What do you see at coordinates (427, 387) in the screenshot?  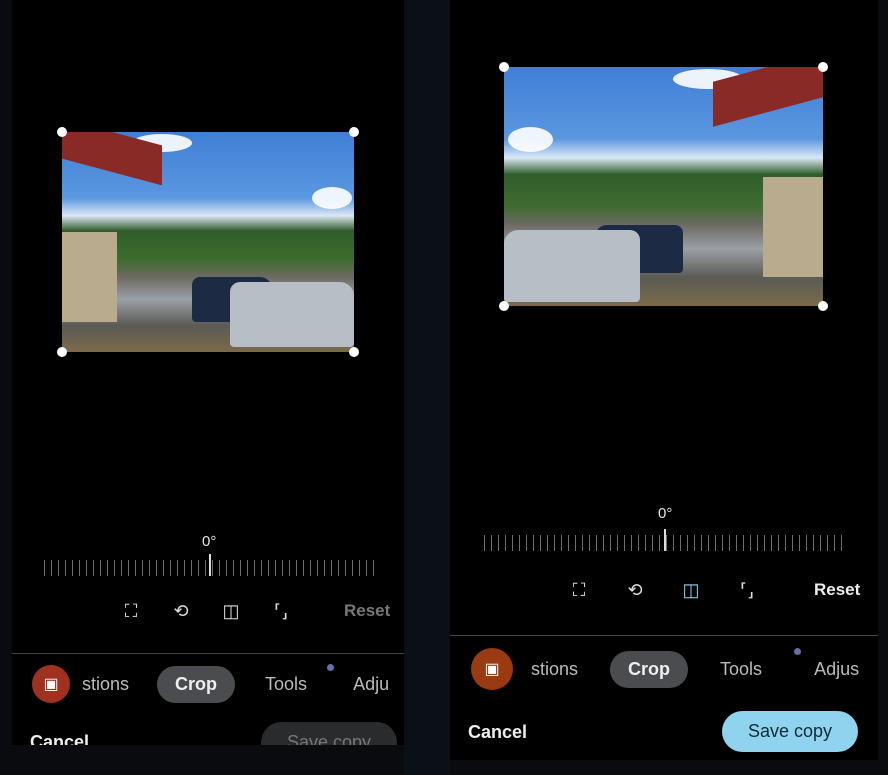 I see `background-gap` at bounding box center [427, 387].